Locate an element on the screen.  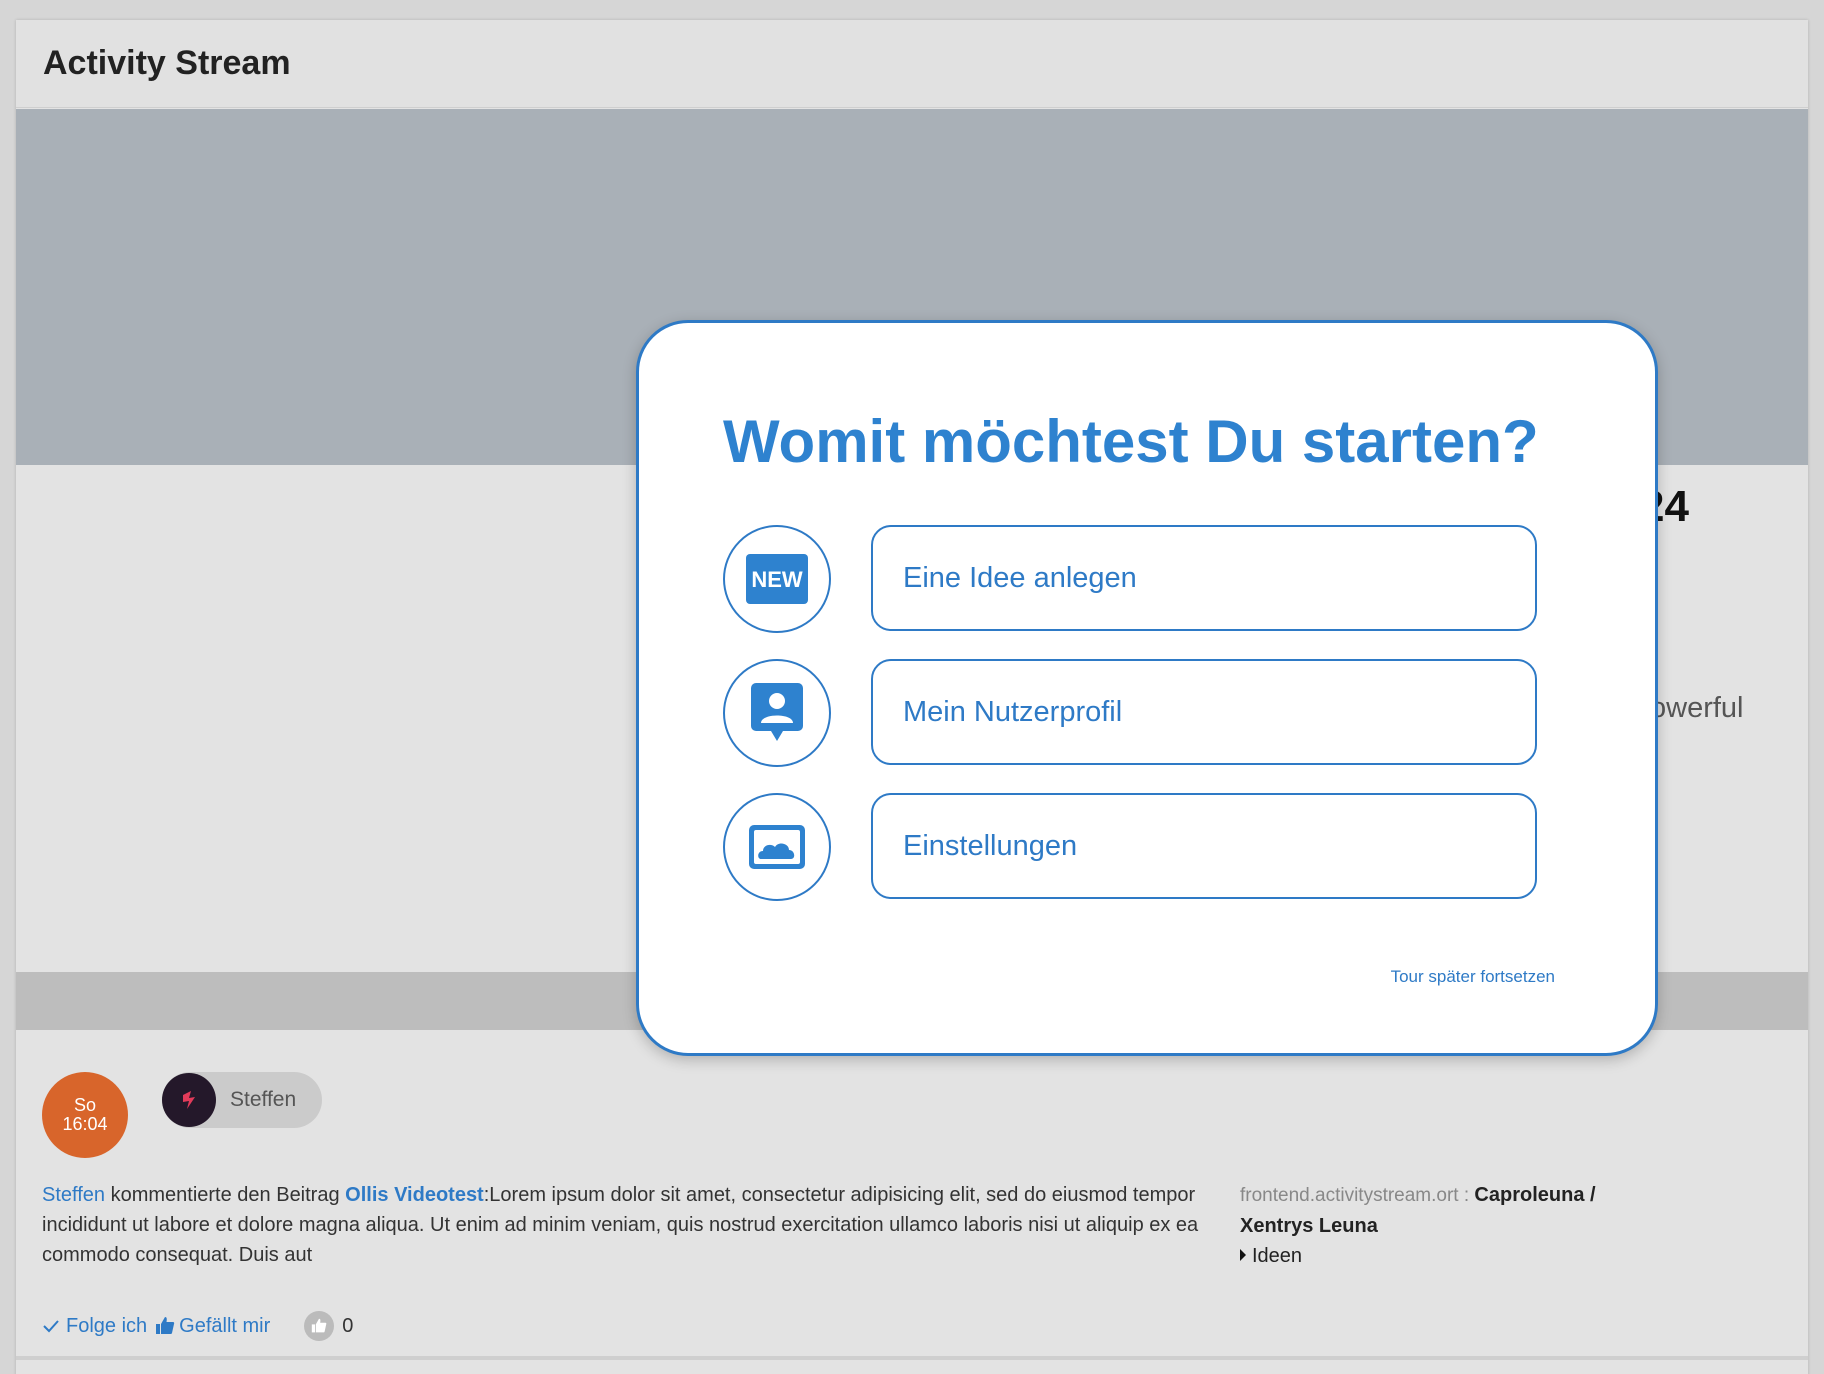
settings-screen-icon is located at coordinates (777, 847).